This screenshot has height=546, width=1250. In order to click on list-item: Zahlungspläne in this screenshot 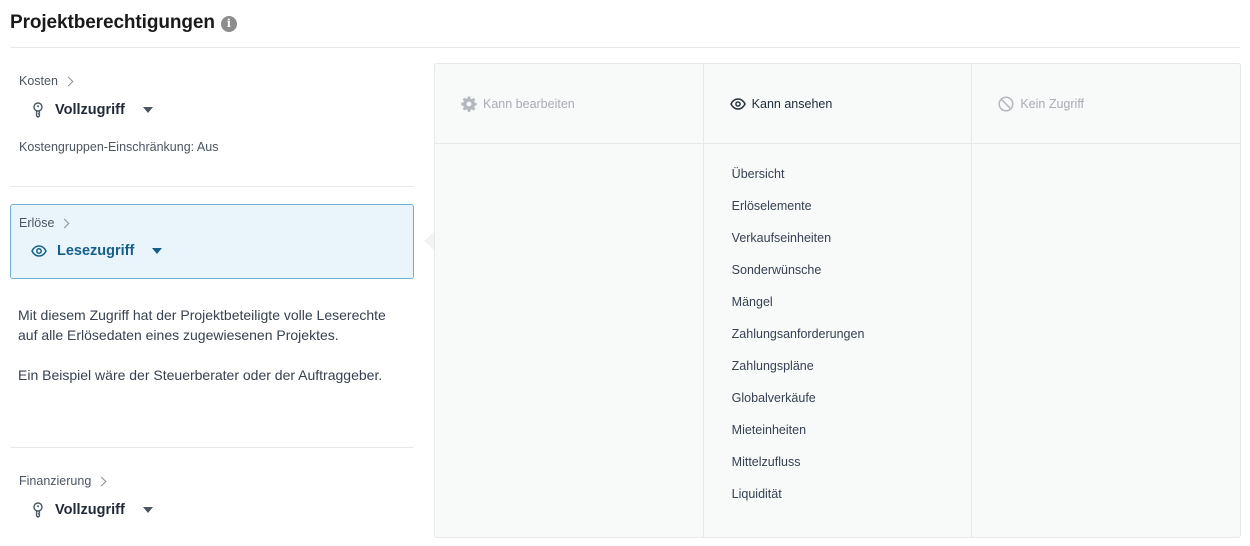, I will do `click(772, 366)`.